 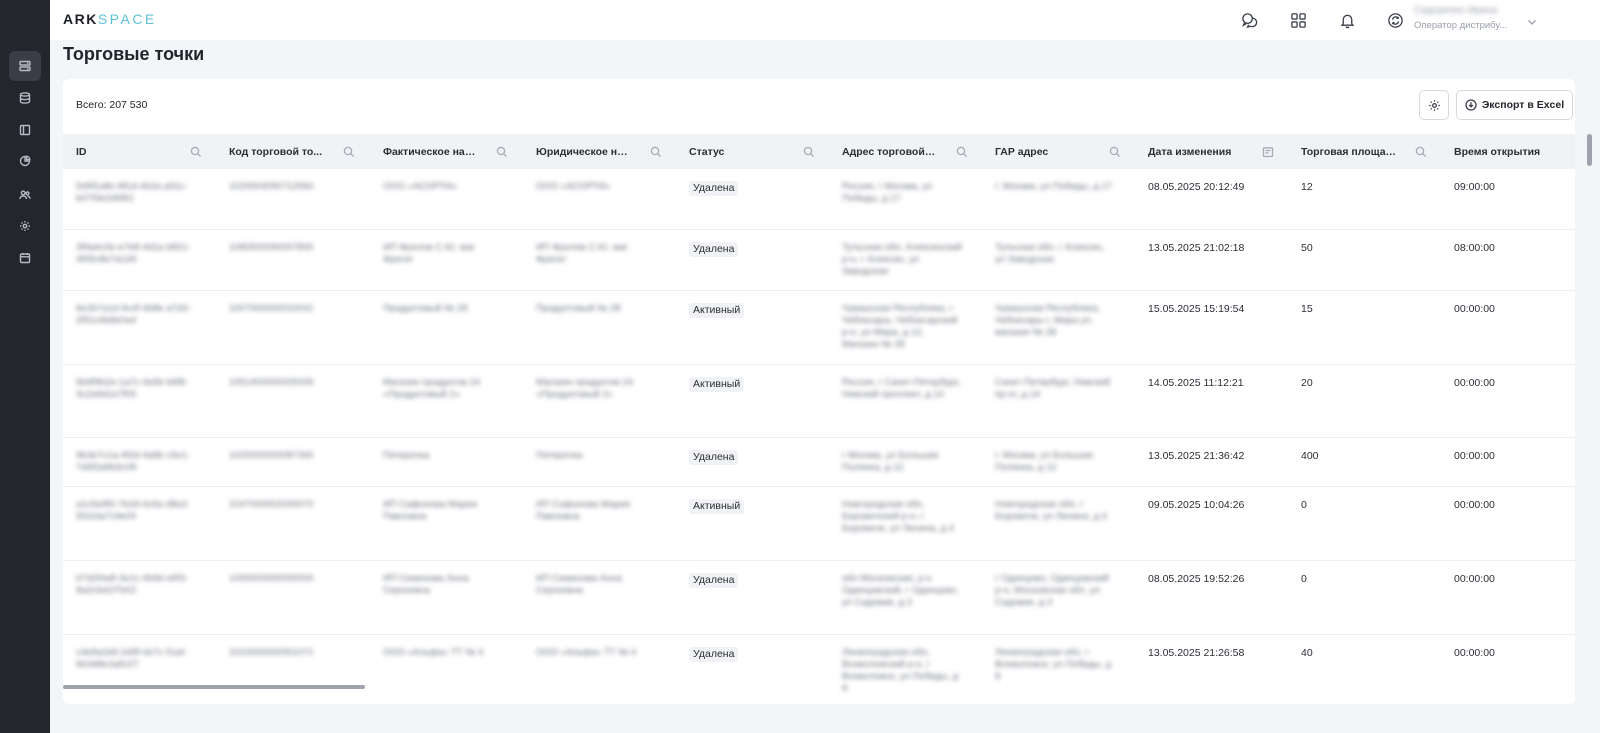 I want to click on sidebar-item-reports, so click(x=25, y=161).